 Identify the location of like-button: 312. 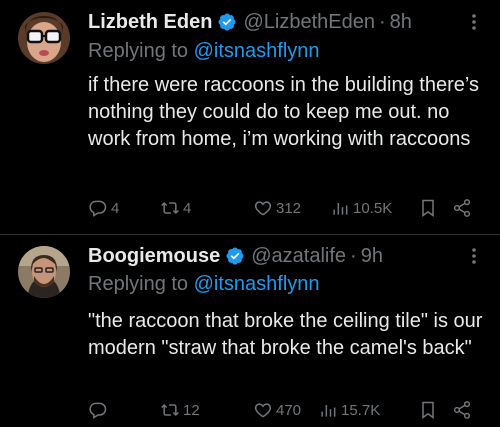
(277, 208).